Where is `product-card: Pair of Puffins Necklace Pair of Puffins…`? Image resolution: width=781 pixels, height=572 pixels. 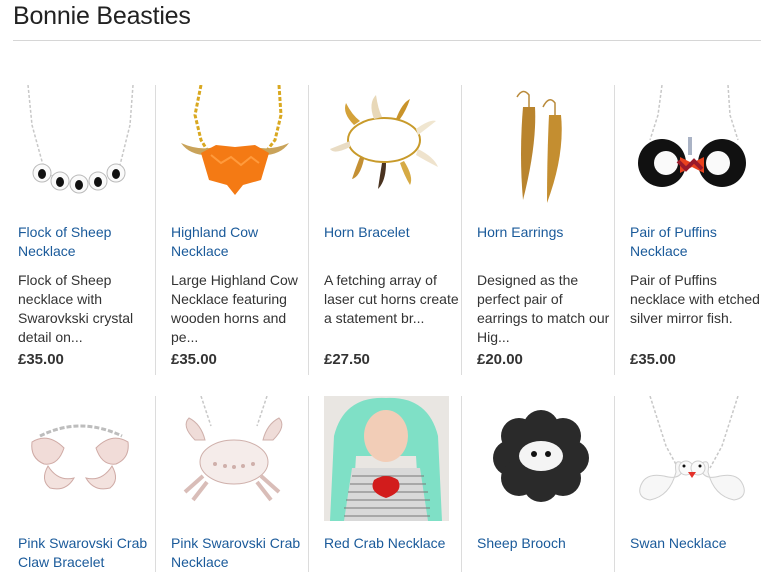
product-card: Pair of Puffins Necklace Pair of Puffins… is located at coordinates (700, 230).